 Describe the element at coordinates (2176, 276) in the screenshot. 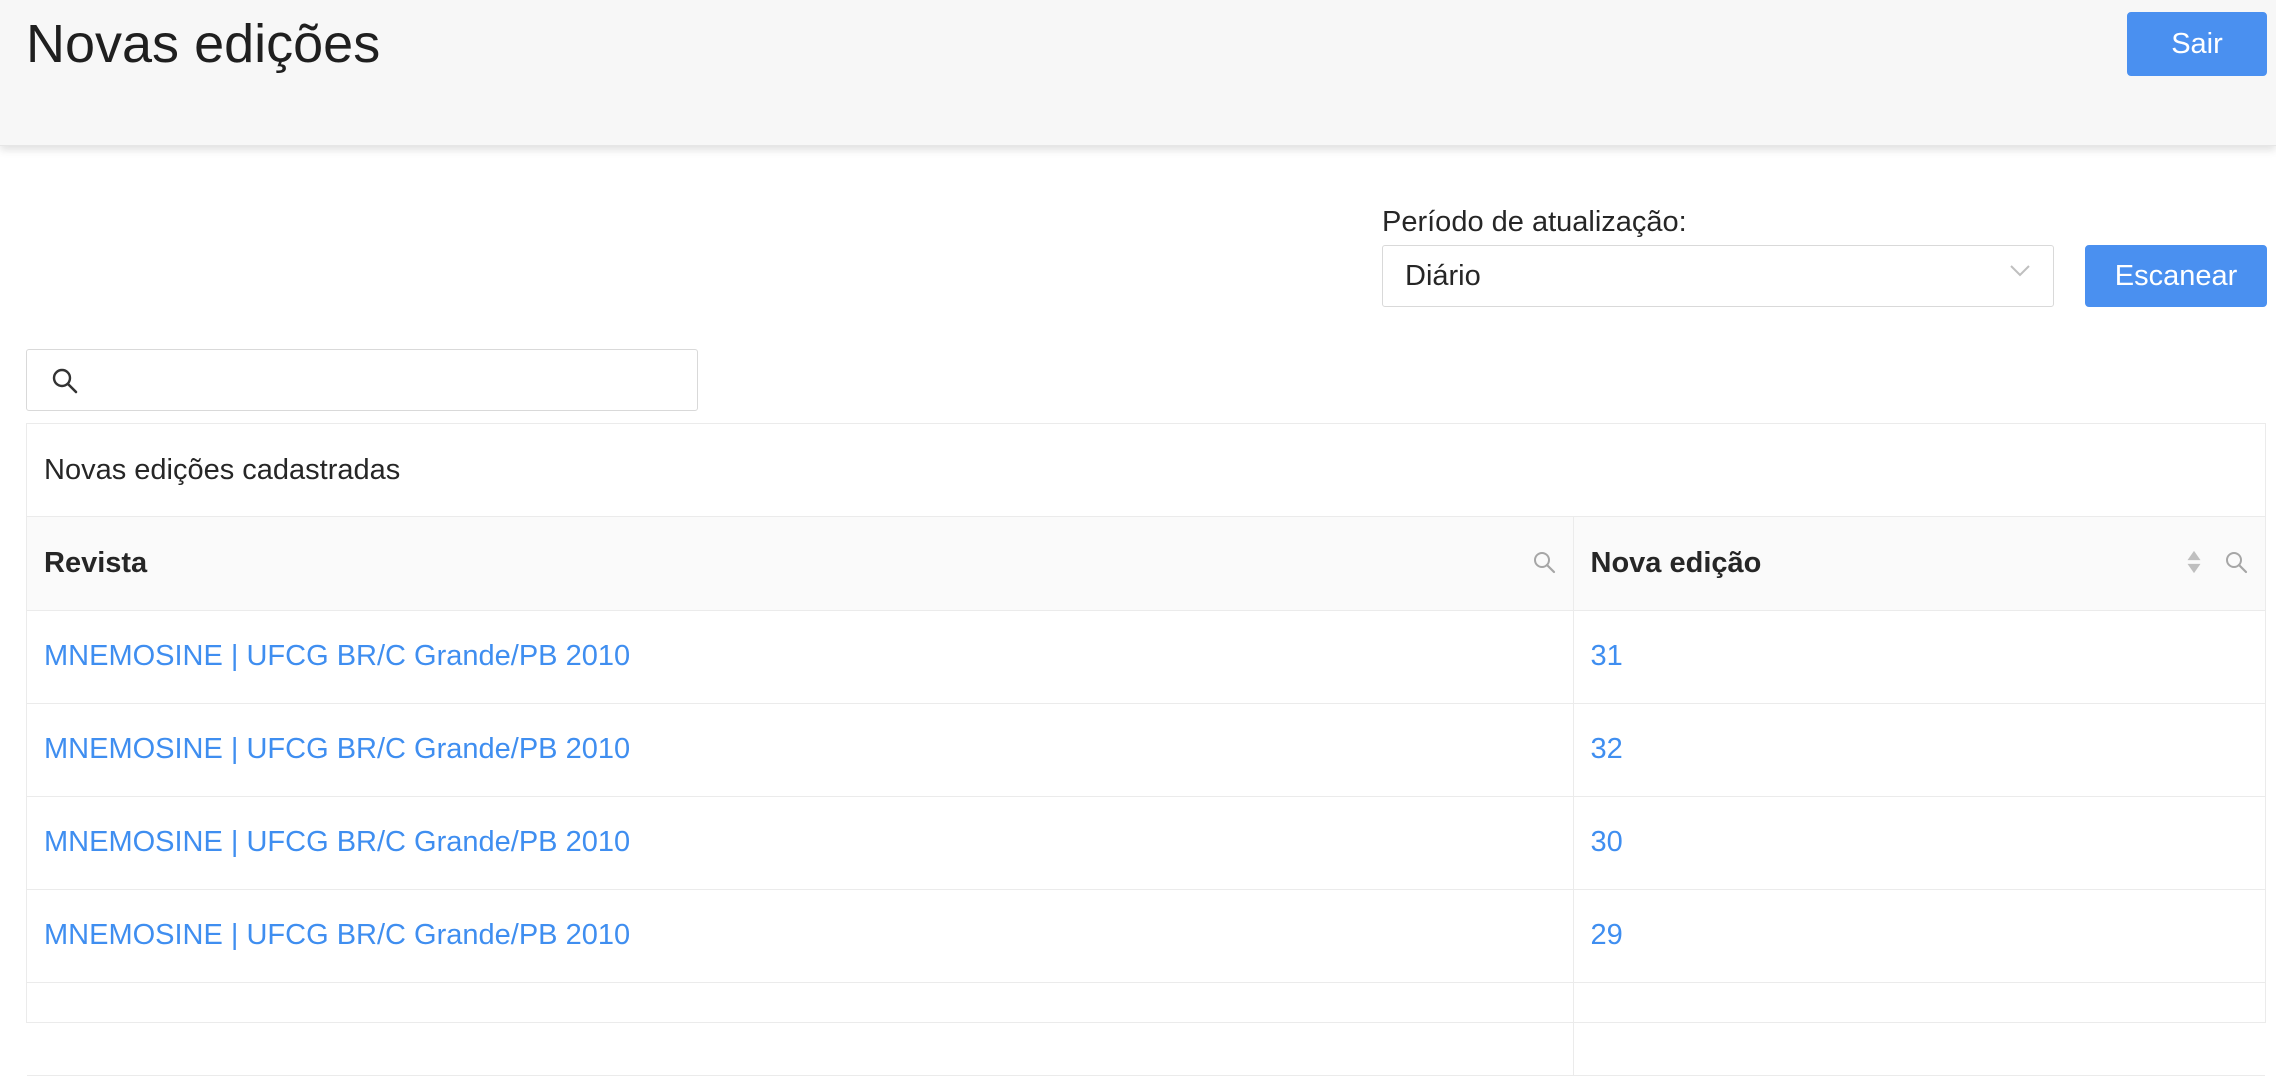

I see `scan-button: Escanear` at that location.